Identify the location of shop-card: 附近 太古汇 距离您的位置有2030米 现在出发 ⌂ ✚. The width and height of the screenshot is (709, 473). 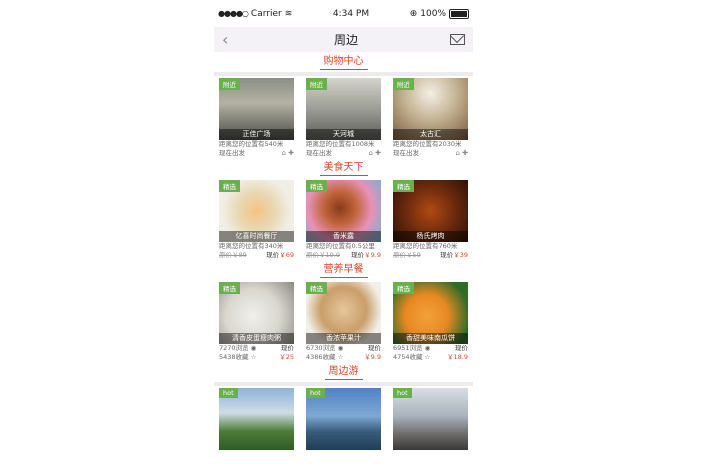
(430, 118).